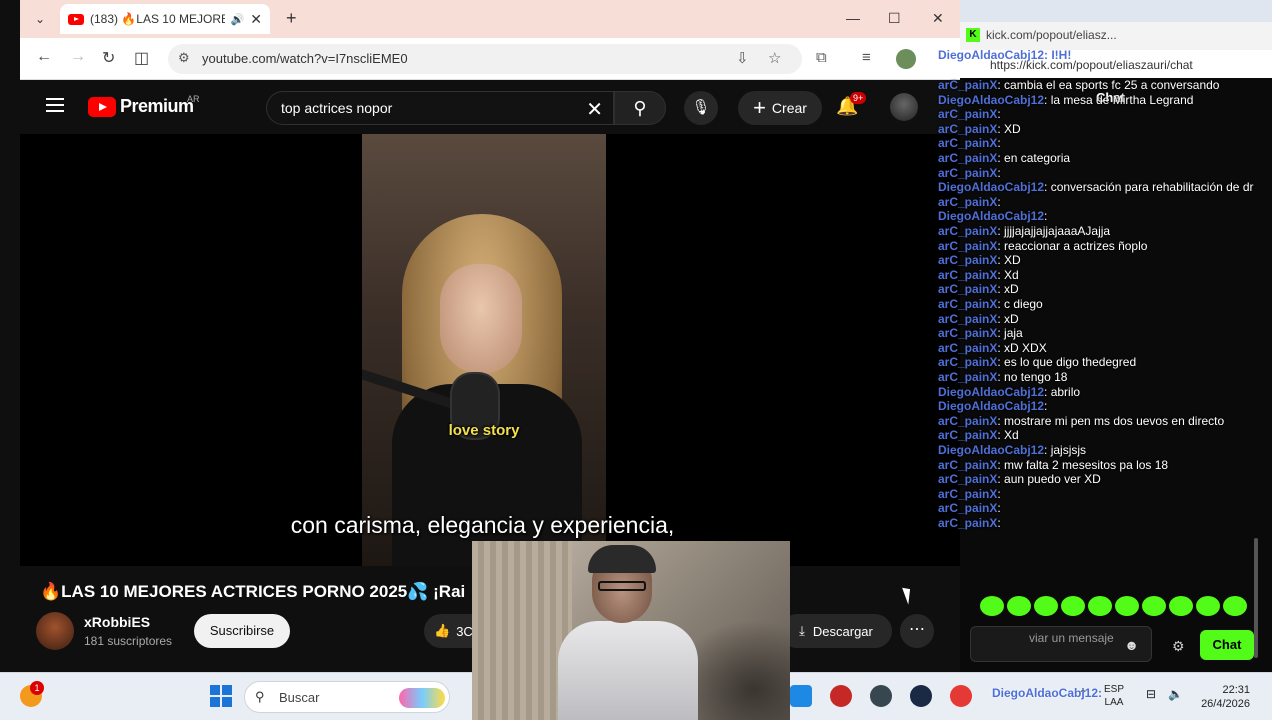 The image size is (1272, 720). What do you see at coordinates (1256, 598) in the screenshot?
I see `chat-scrollbar` at bounding box center [1256, 598].